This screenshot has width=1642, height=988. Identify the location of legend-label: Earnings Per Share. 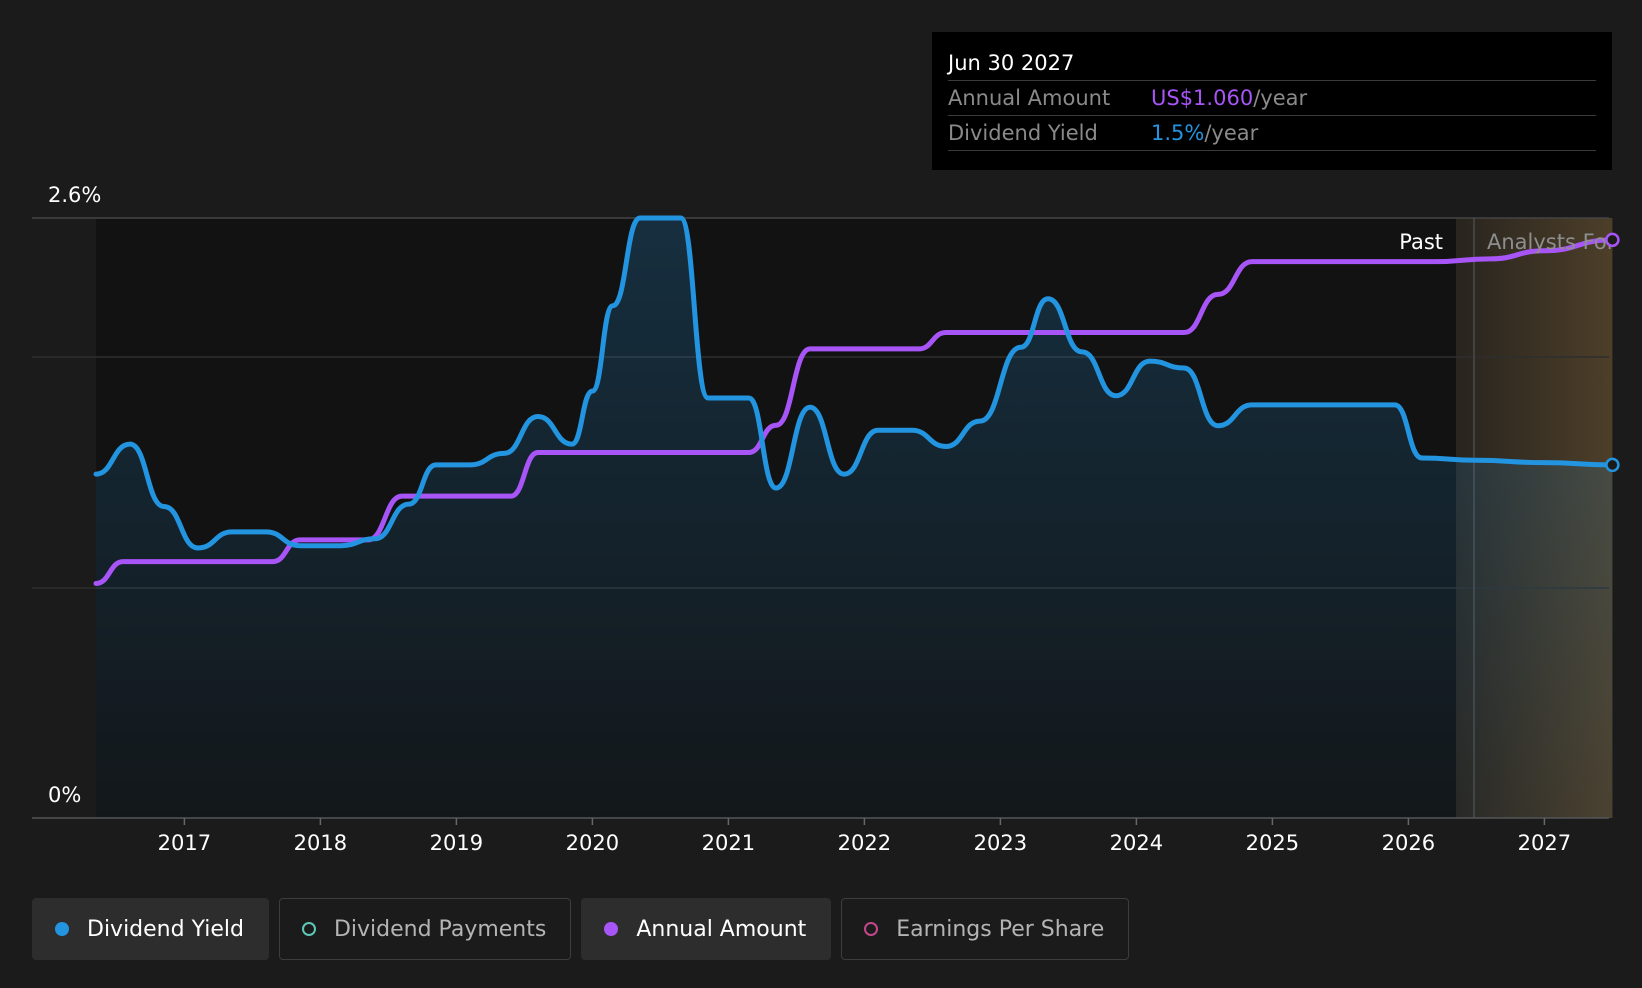
(1000, 929).